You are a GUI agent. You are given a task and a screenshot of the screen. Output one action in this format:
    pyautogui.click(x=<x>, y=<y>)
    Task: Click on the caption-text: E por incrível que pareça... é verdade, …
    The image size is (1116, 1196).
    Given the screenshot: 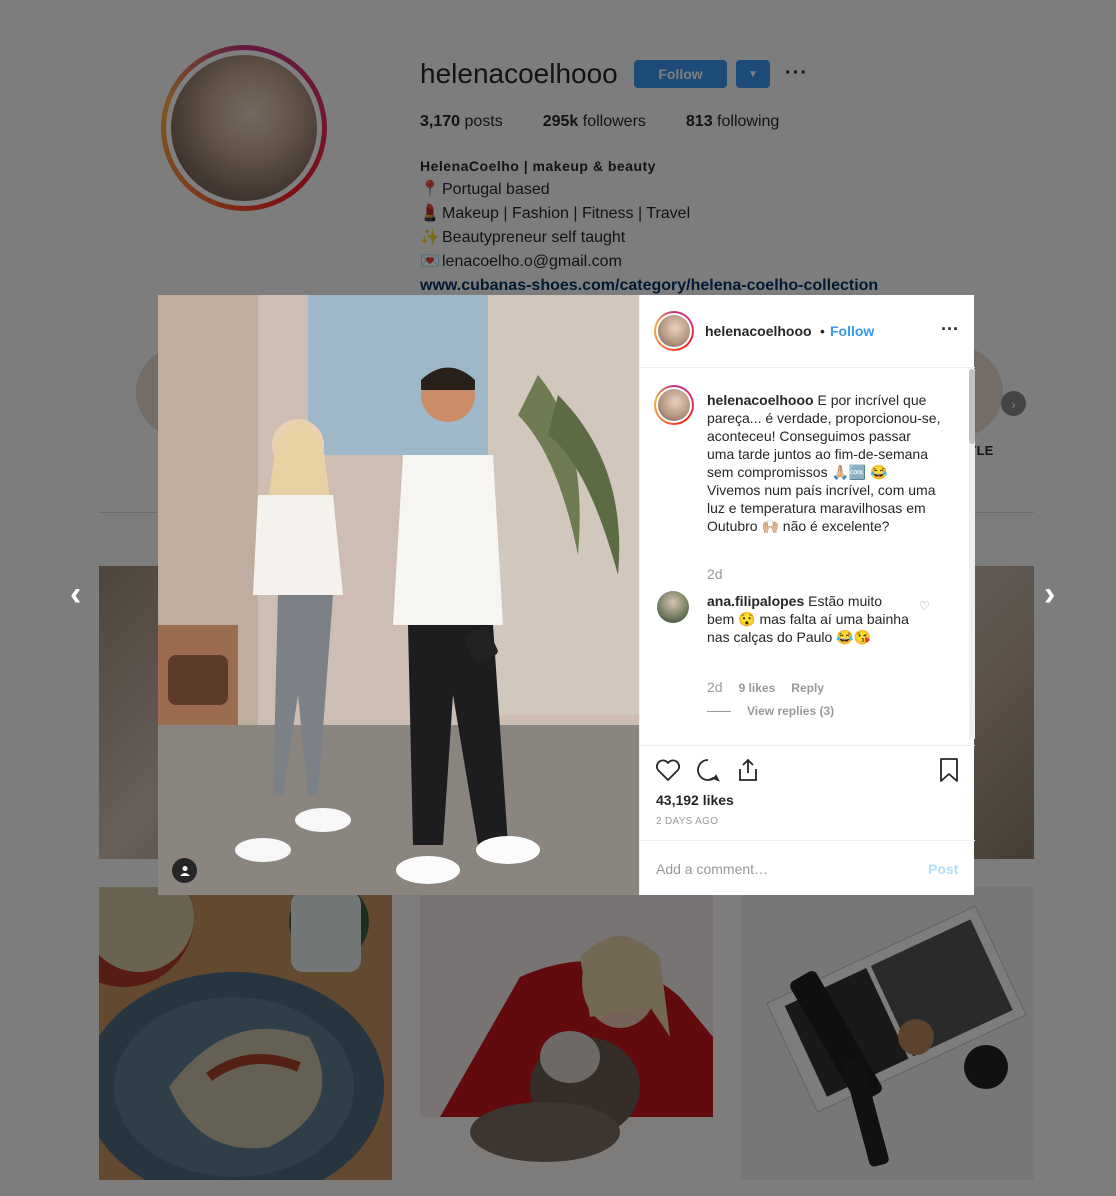 What is the action you would take?
    pyautogui.click(x=824, y=463)
    